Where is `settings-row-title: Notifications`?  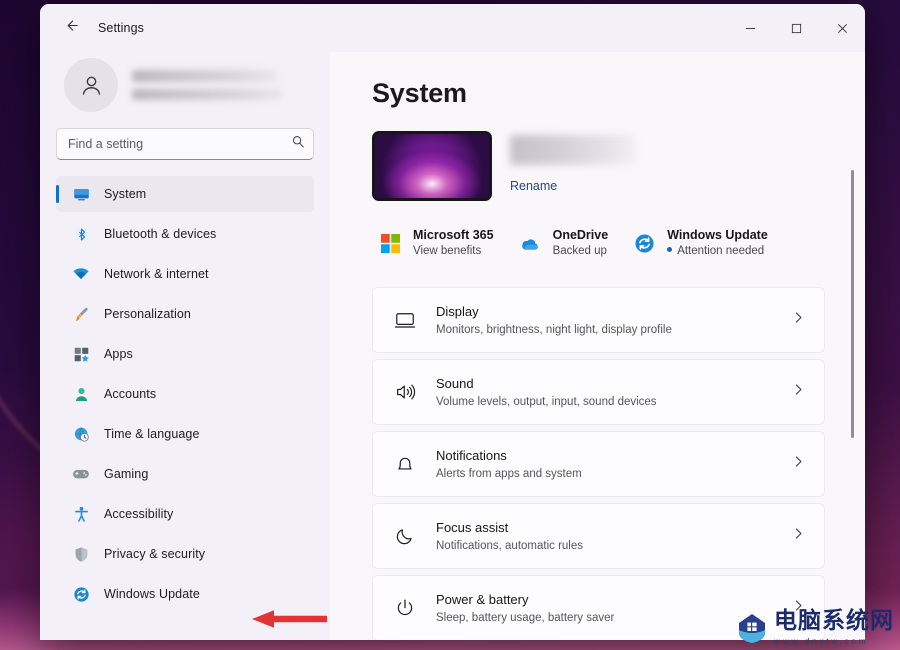 settings-row-title: Notifications is located at coordinates (471, 455).